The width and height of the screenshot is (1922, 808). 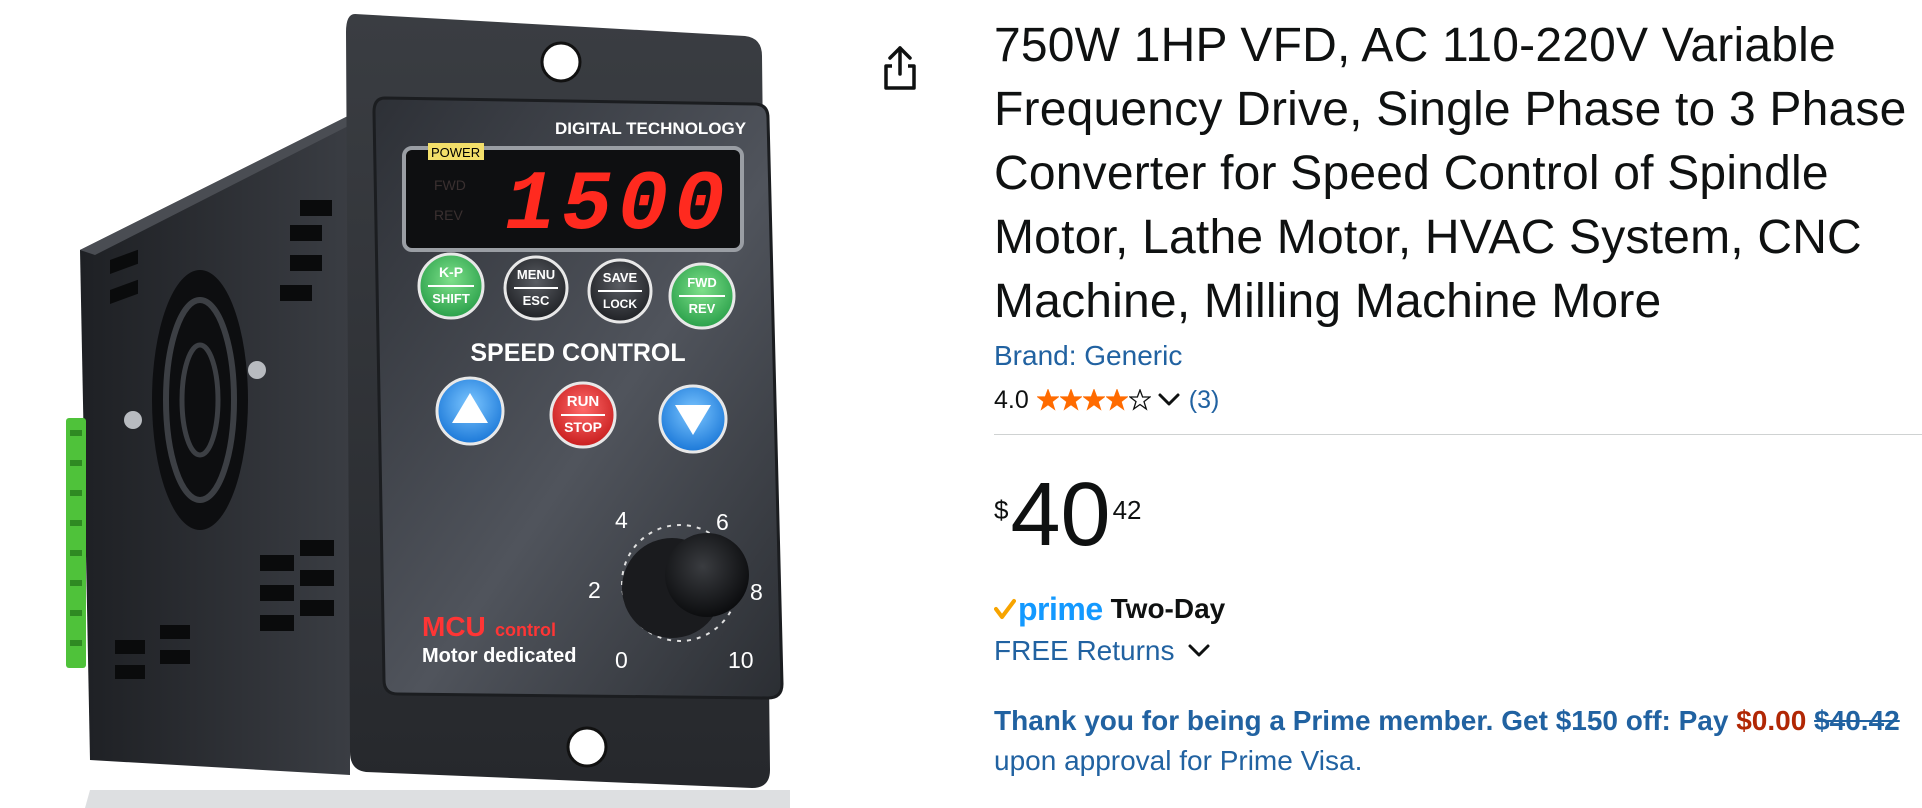 What do you see at coordinates (536, 300) in the screenshot?
I see `svg-text: ESC` at bounding box center [536, 300].